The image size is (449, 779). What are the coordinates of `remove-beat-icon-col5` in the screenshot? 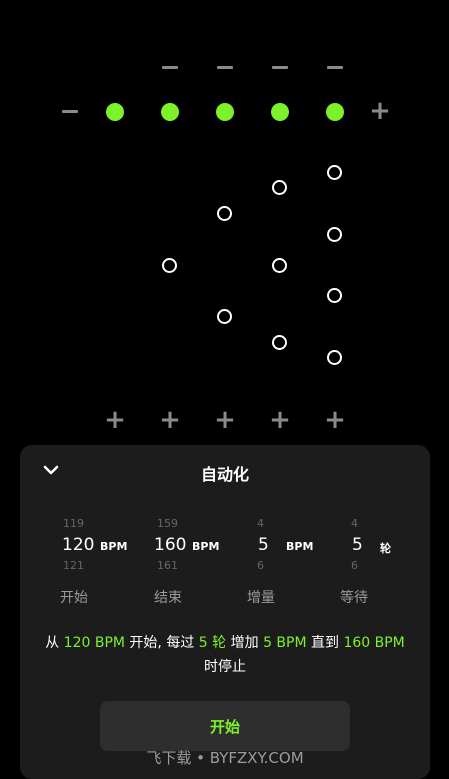 It's located at (335, 67).